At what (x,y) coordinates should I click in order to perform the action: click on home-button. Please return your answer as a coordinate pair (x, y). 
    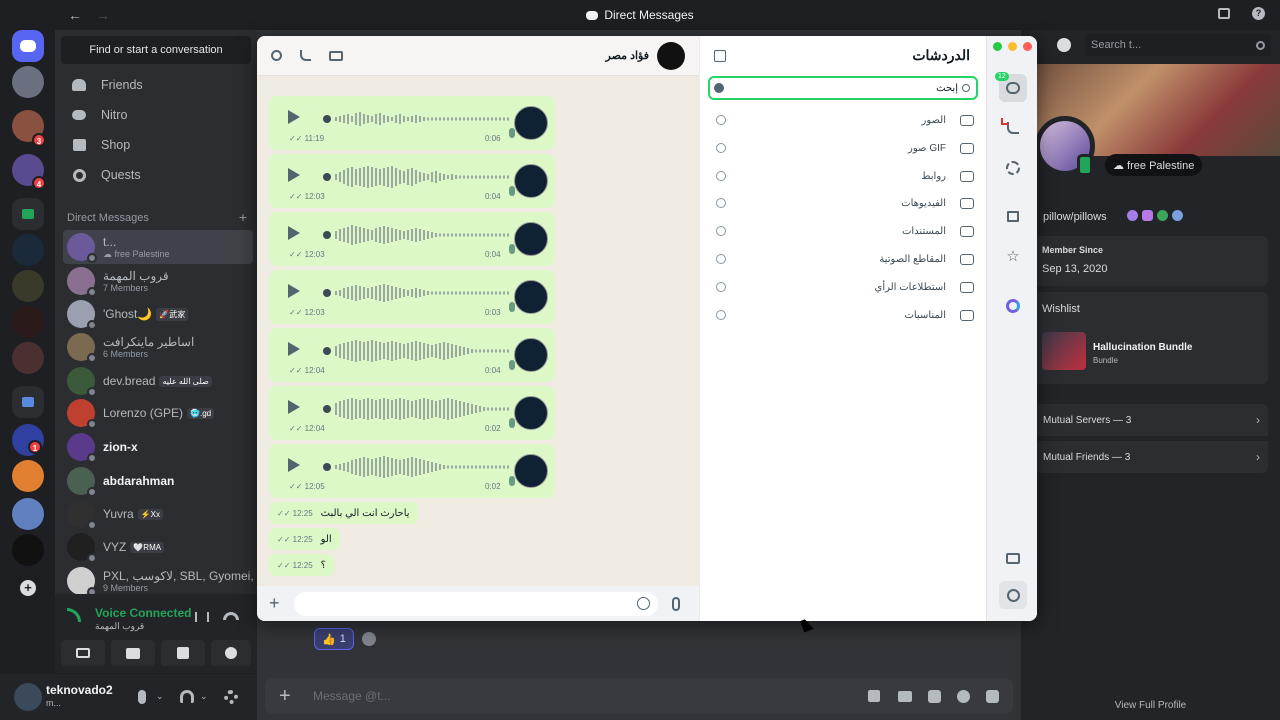
    Looking at the image, I should click on (28, 46).